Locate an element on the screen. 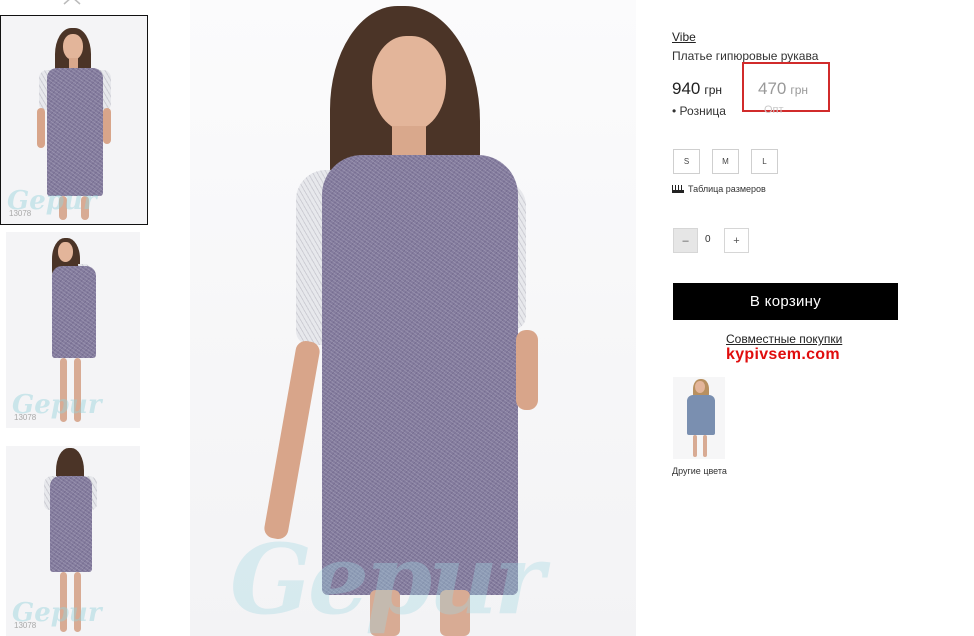 The width and height of the screenshot is (974, 636). joint-purchases-link: Совместные покупки is located at coordinates (784, 339).